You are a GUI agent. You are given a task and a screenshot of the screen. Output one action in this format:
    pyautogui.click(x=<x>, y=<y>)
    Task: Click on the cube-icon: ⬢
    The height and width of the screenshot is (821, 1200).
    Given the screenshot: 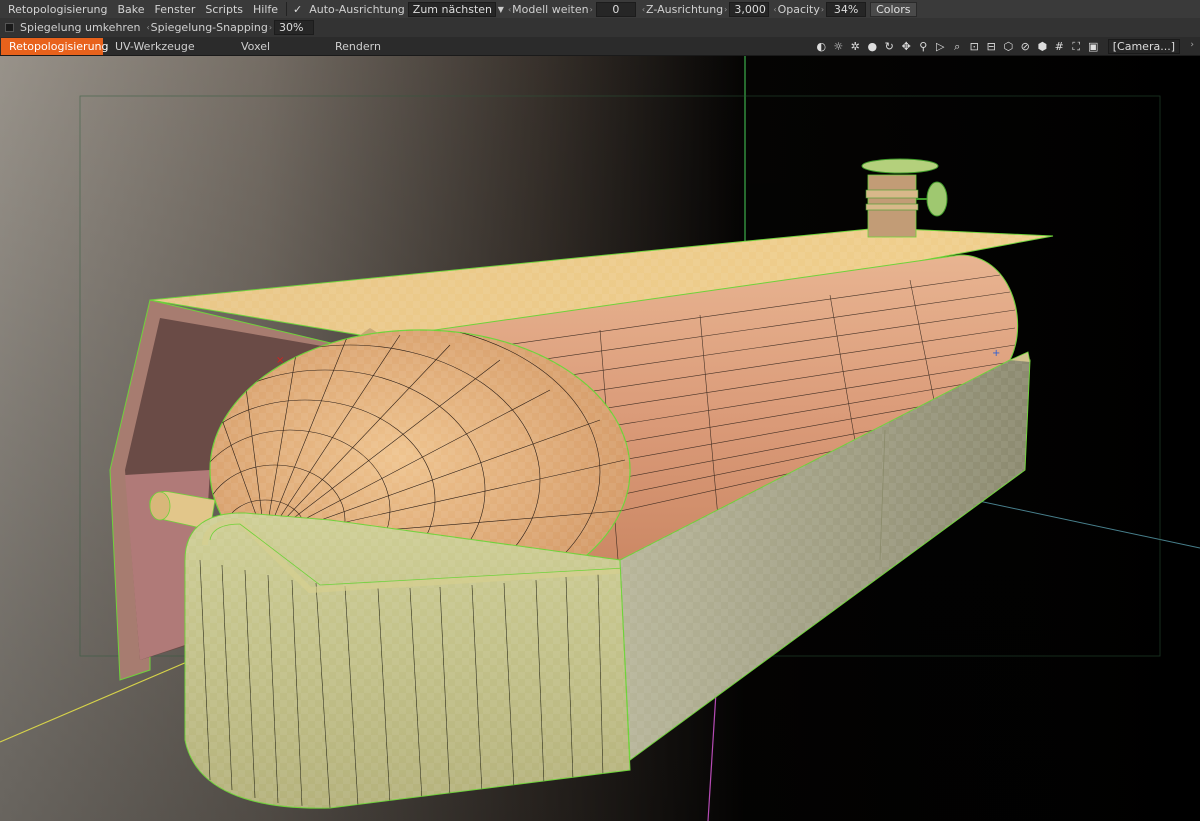 What is the action you would take?
    pyautogui.click(x=1042, y=47)
    